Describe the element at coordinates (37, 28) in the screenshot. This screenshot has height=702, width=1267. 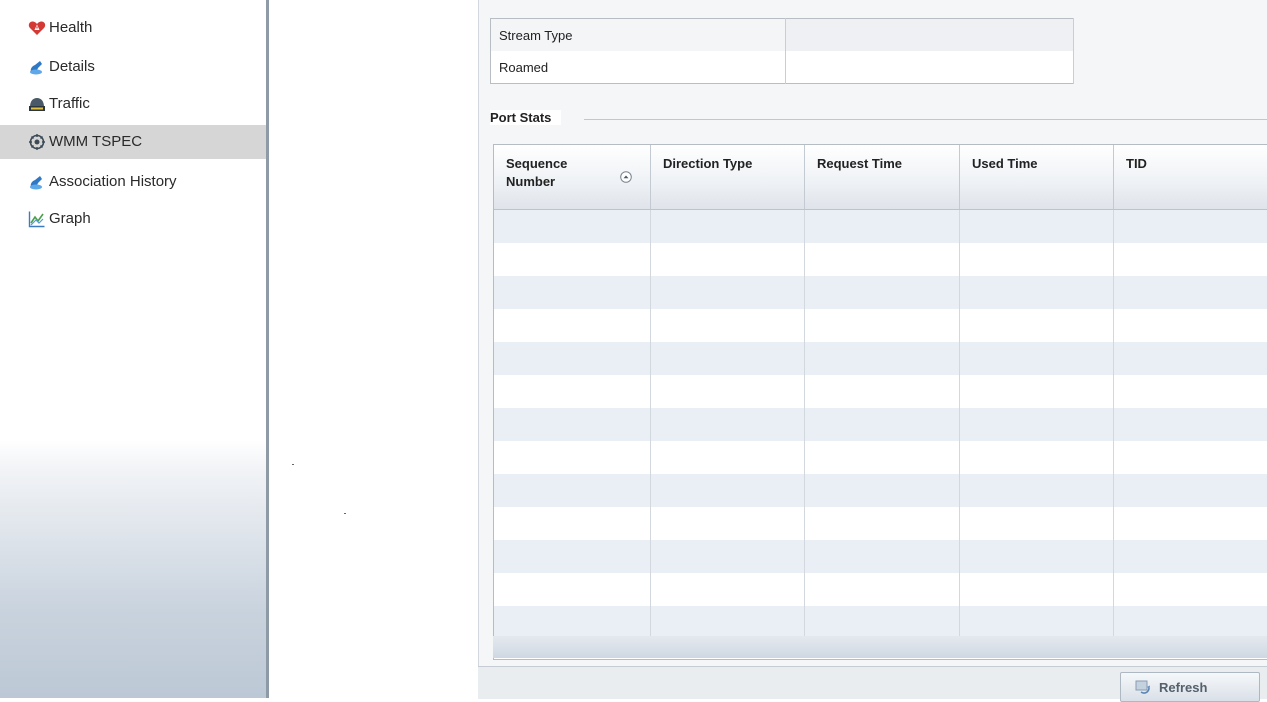
I see `health-heart-icon` at that location.